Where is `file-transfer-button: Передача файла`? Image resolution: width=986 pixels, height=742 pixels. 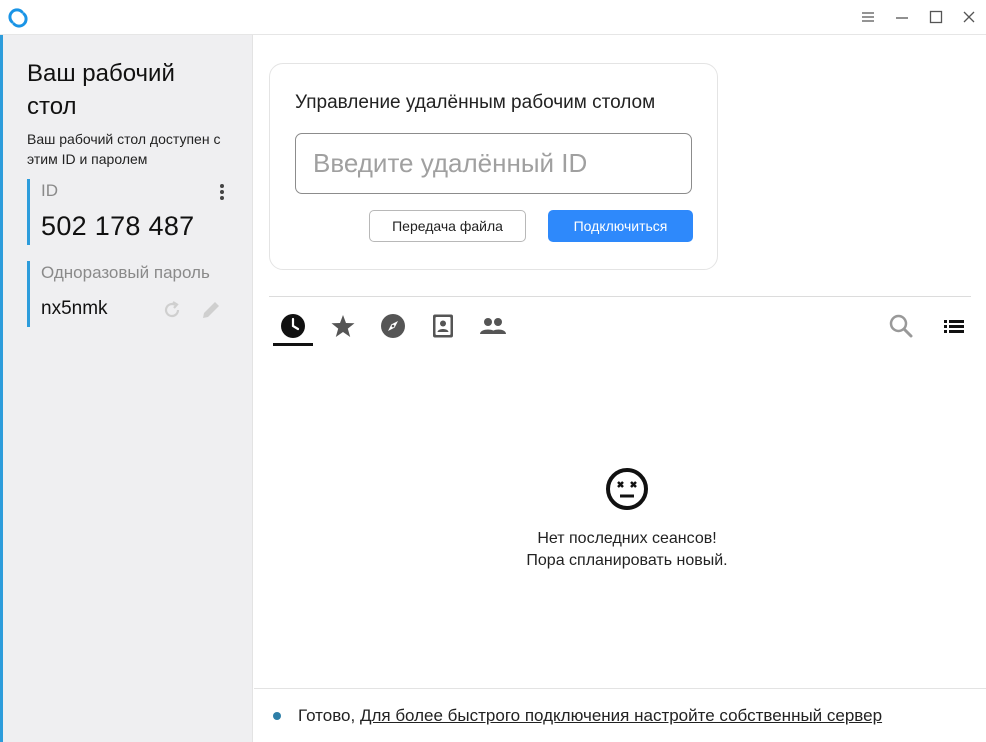 file-transfer-button: Передача файла is located at coordinates (447, 226).